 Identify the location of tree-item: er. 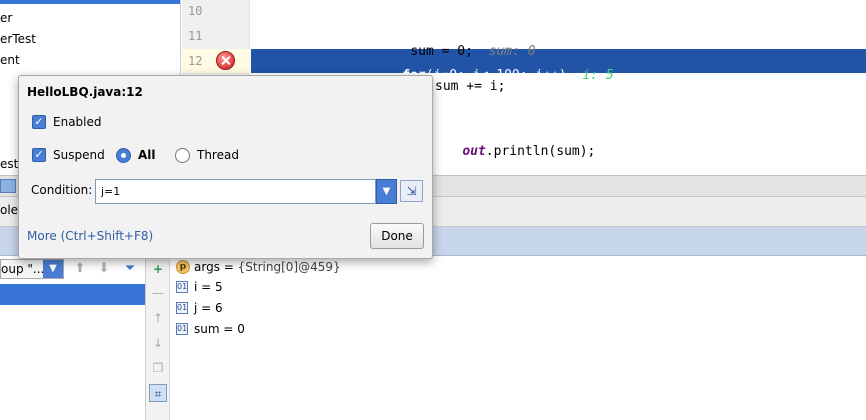
(6, 18).